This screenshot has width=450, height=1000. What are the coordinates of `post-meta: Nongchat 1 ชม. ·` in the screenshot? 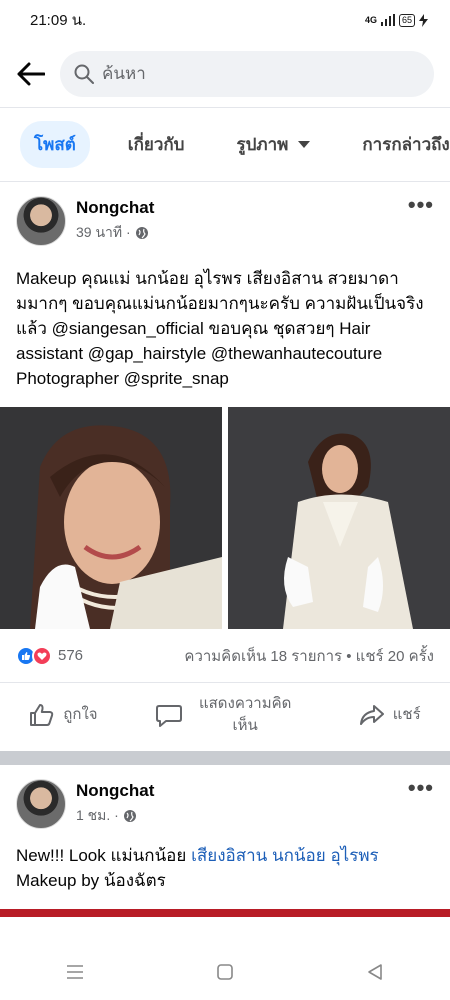 It's located at (242, 803).